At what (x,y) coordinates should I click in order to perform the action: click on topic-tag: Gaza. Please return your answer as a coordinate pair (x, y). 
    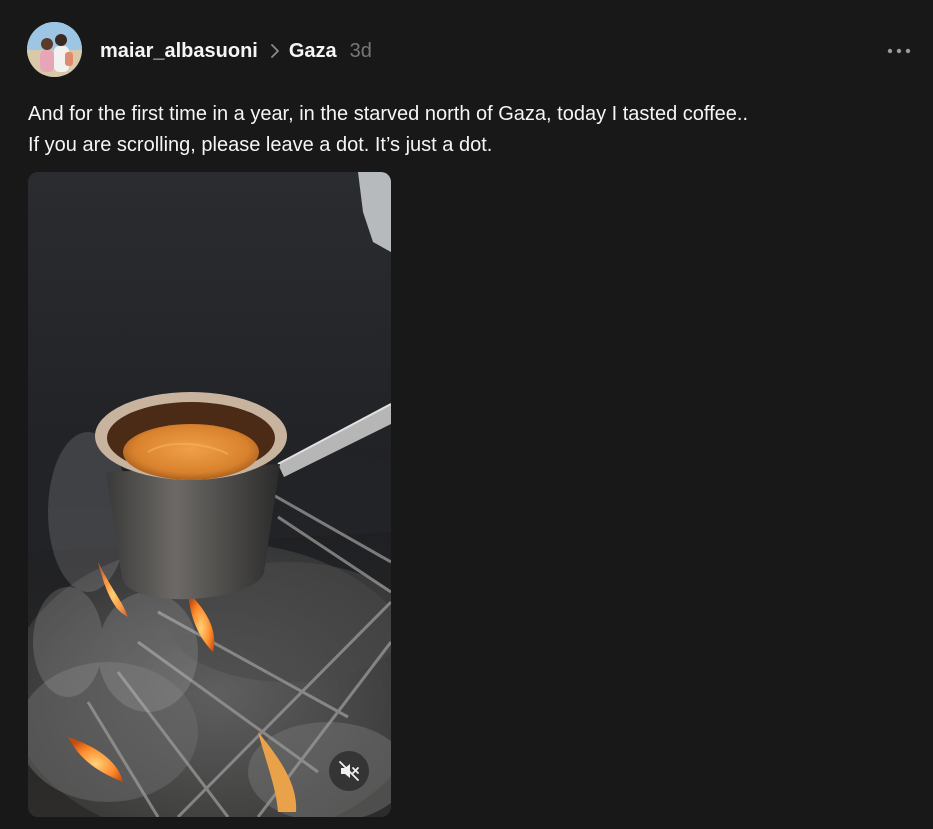
    Looking at the image, I should click on (313, 51).